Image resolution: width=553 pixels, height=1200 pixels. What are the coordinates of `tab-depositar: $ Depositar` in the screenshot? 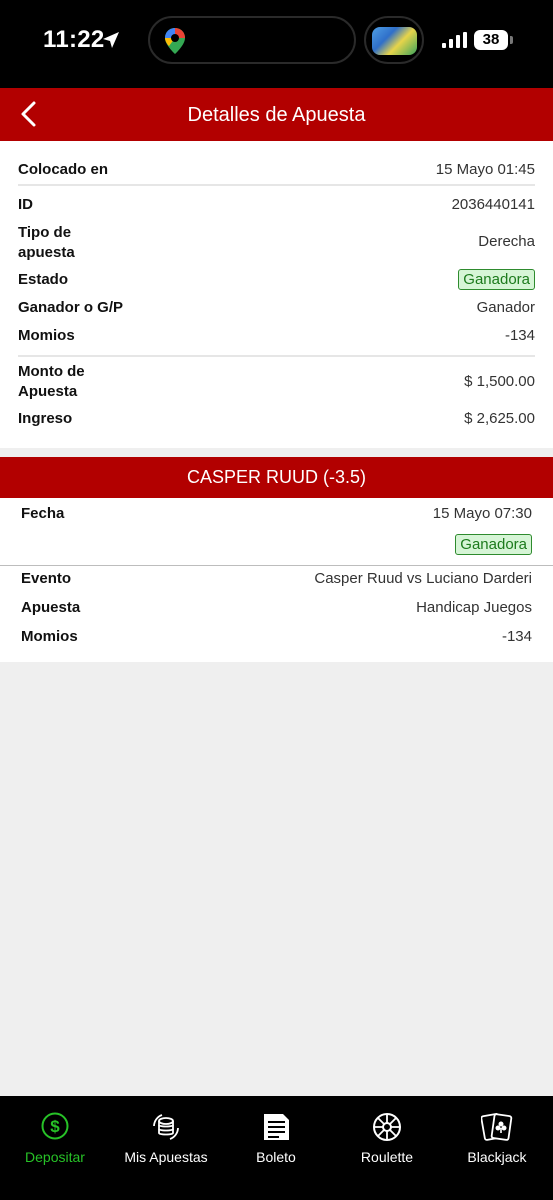 It's located at (55, 1136).